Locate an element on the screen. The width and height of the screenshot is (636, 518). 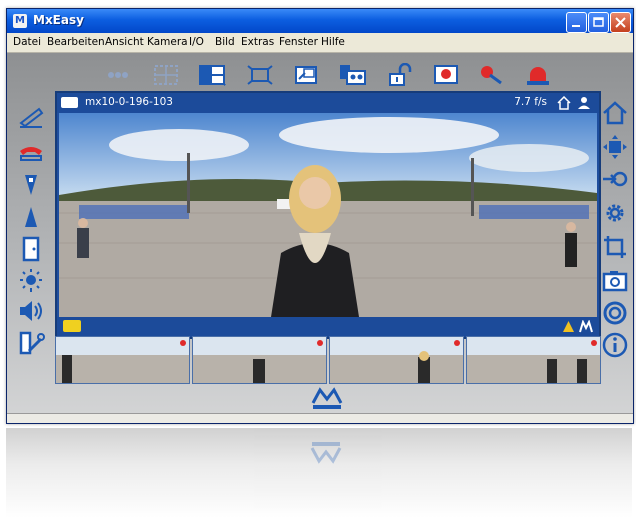
page-dots-icon is located at coordinates (118, 75).